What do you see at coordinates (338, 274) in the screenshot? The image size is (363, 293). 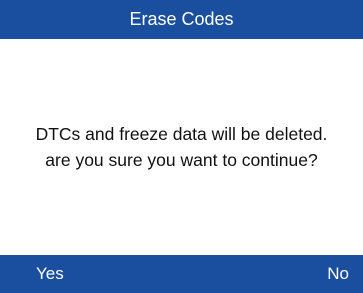 I see `no-button: No` at bounding box center [338, 274].